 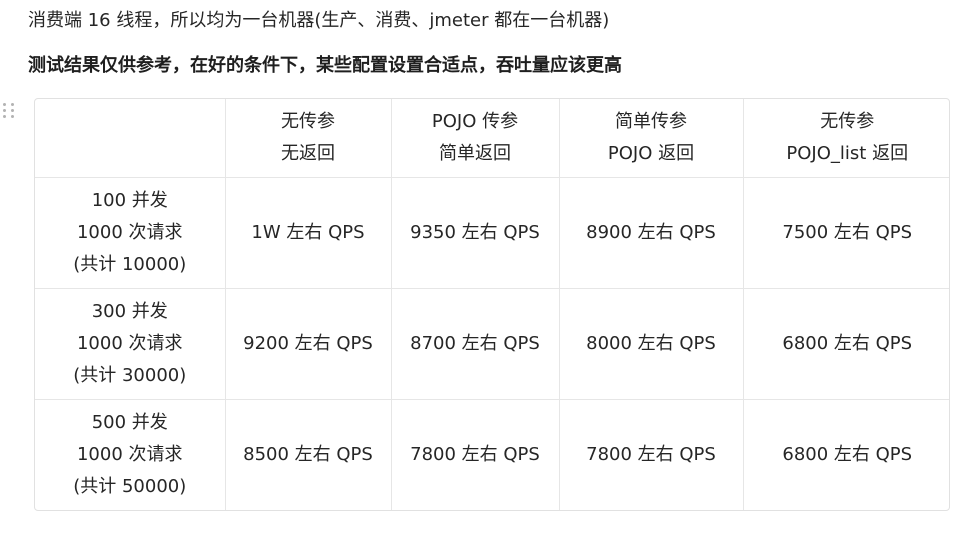 What do you see at coordinates (9, 110) in the screenshot?
I see `drag-handle-icon` at bounding box center [9, 110].